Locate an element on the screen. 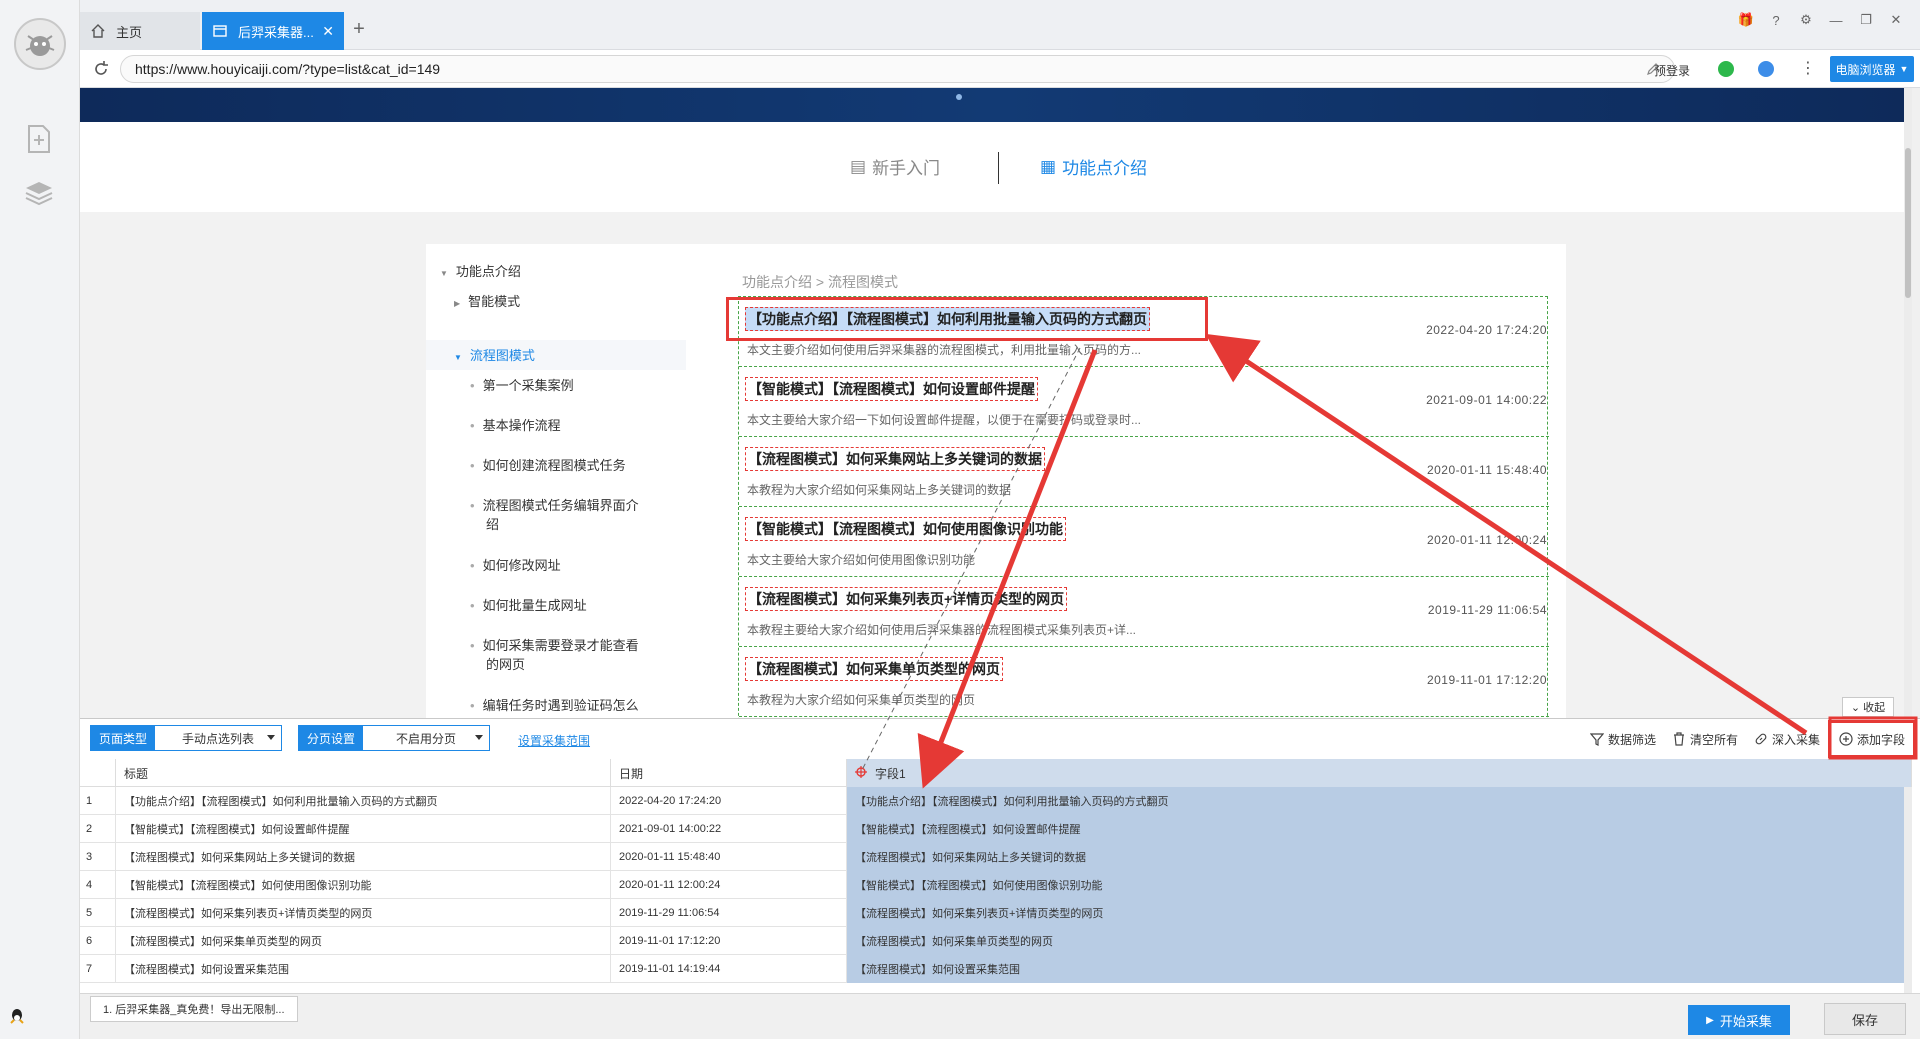 The width and height of the screenshot is (1920, 1039). table-scrollbar is located at coordinates (1908, 890).